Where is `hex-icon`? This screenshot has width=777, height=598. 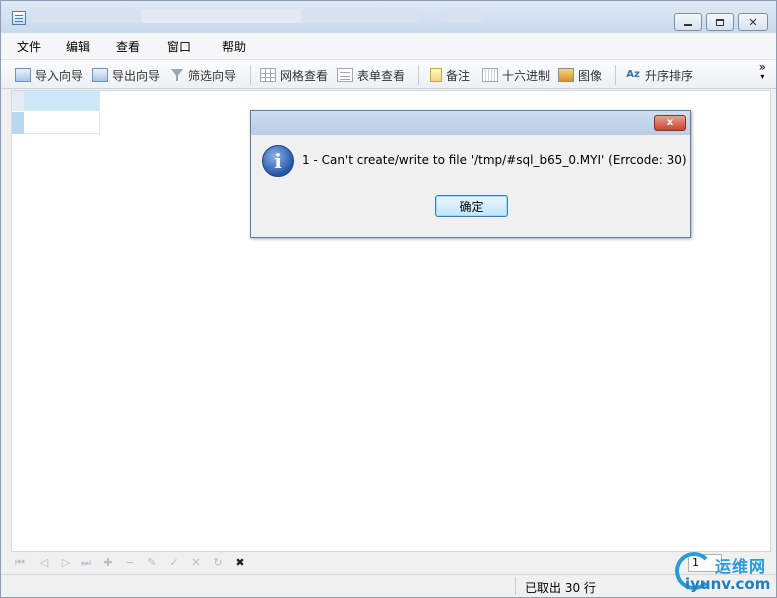 hex-icon is located at coordinates (490, 75).